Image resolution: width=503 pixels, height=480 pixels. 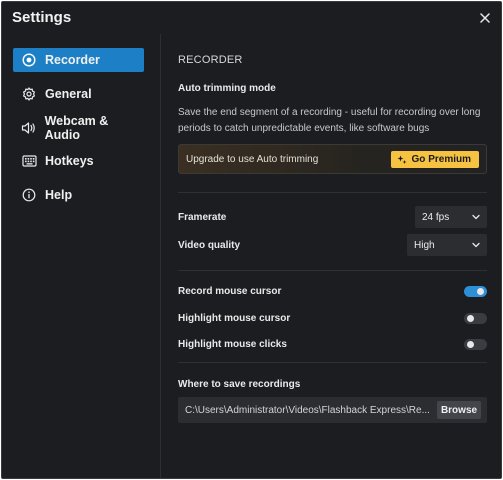 What do you see at coordinates (441, 159) in the screenshot?
I see `go-premium-label: Go Premium` at bounding box center [441, 159].